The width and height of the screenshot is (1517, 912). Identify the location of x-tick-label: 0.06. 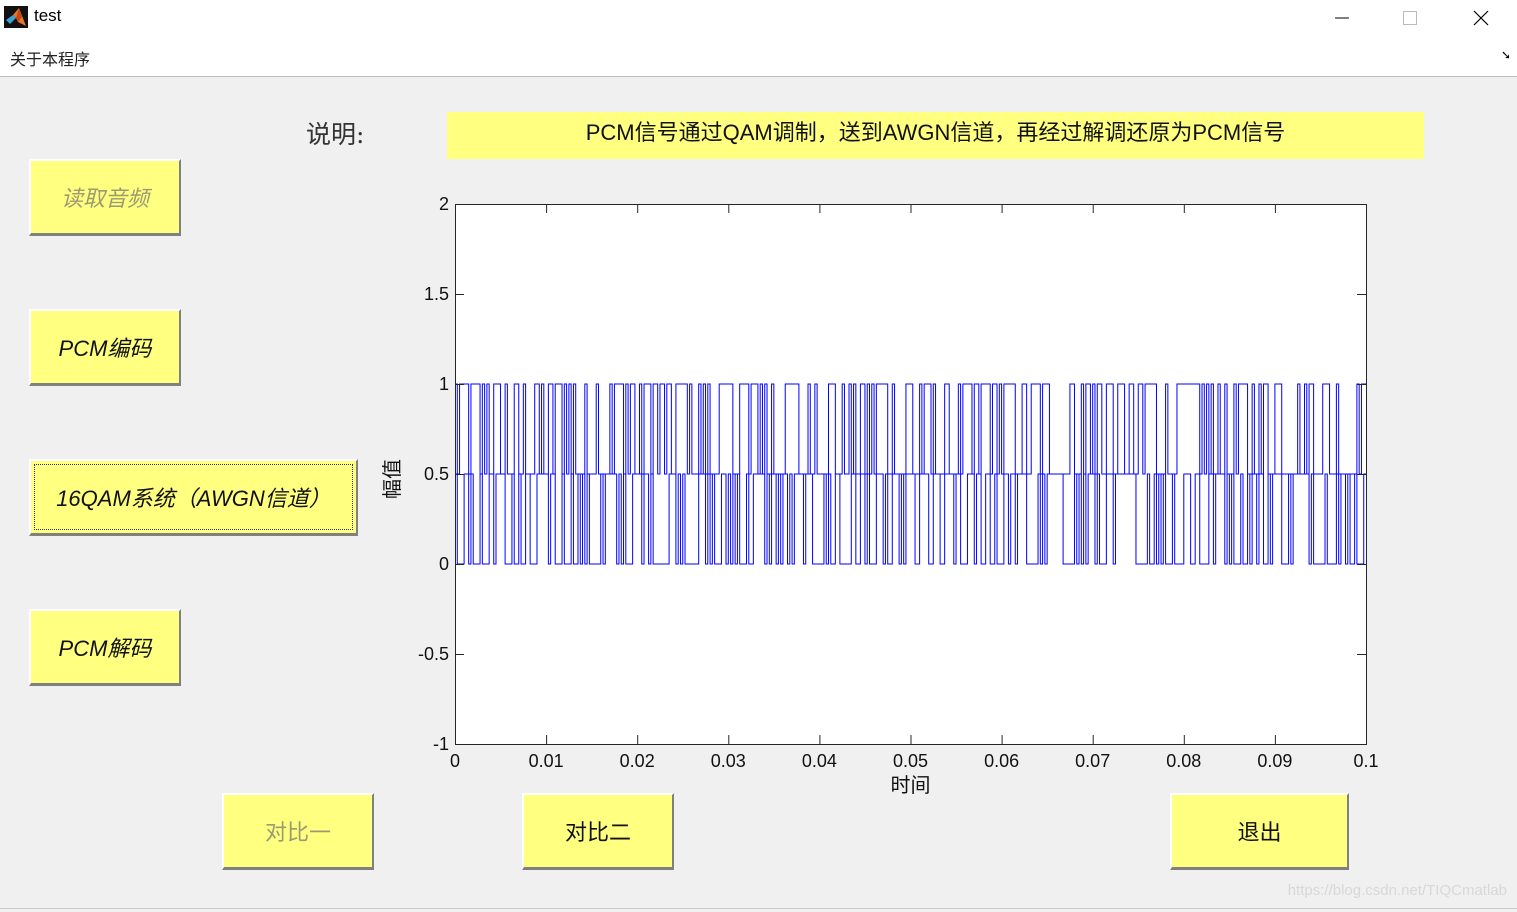
(1001, 761).